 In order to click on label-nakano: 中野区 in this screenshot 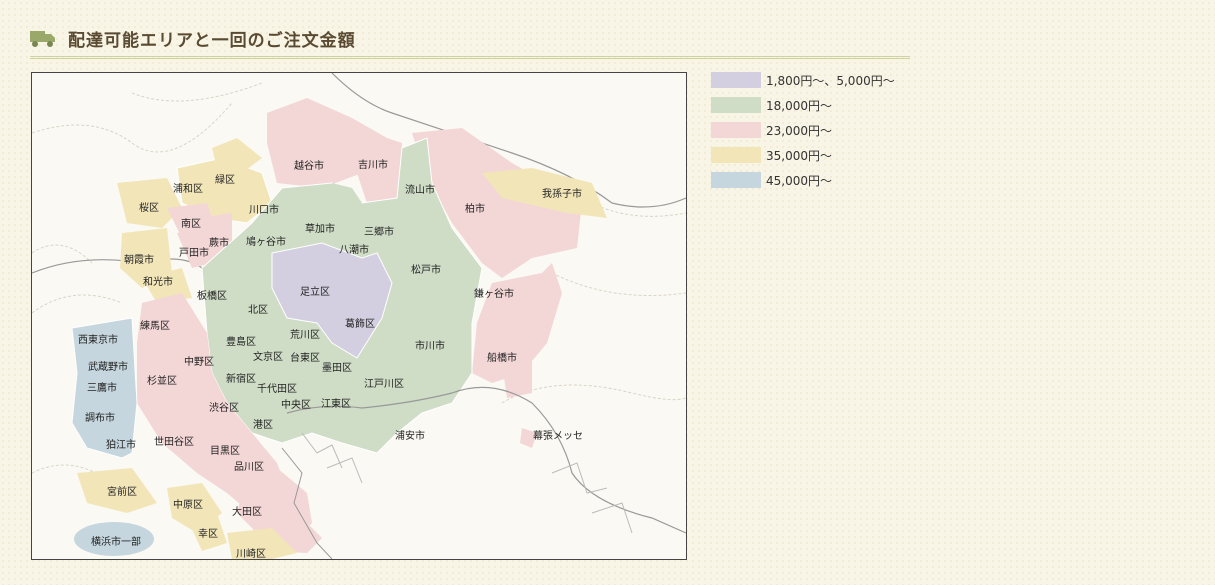, I will do `click(199, 361)`.